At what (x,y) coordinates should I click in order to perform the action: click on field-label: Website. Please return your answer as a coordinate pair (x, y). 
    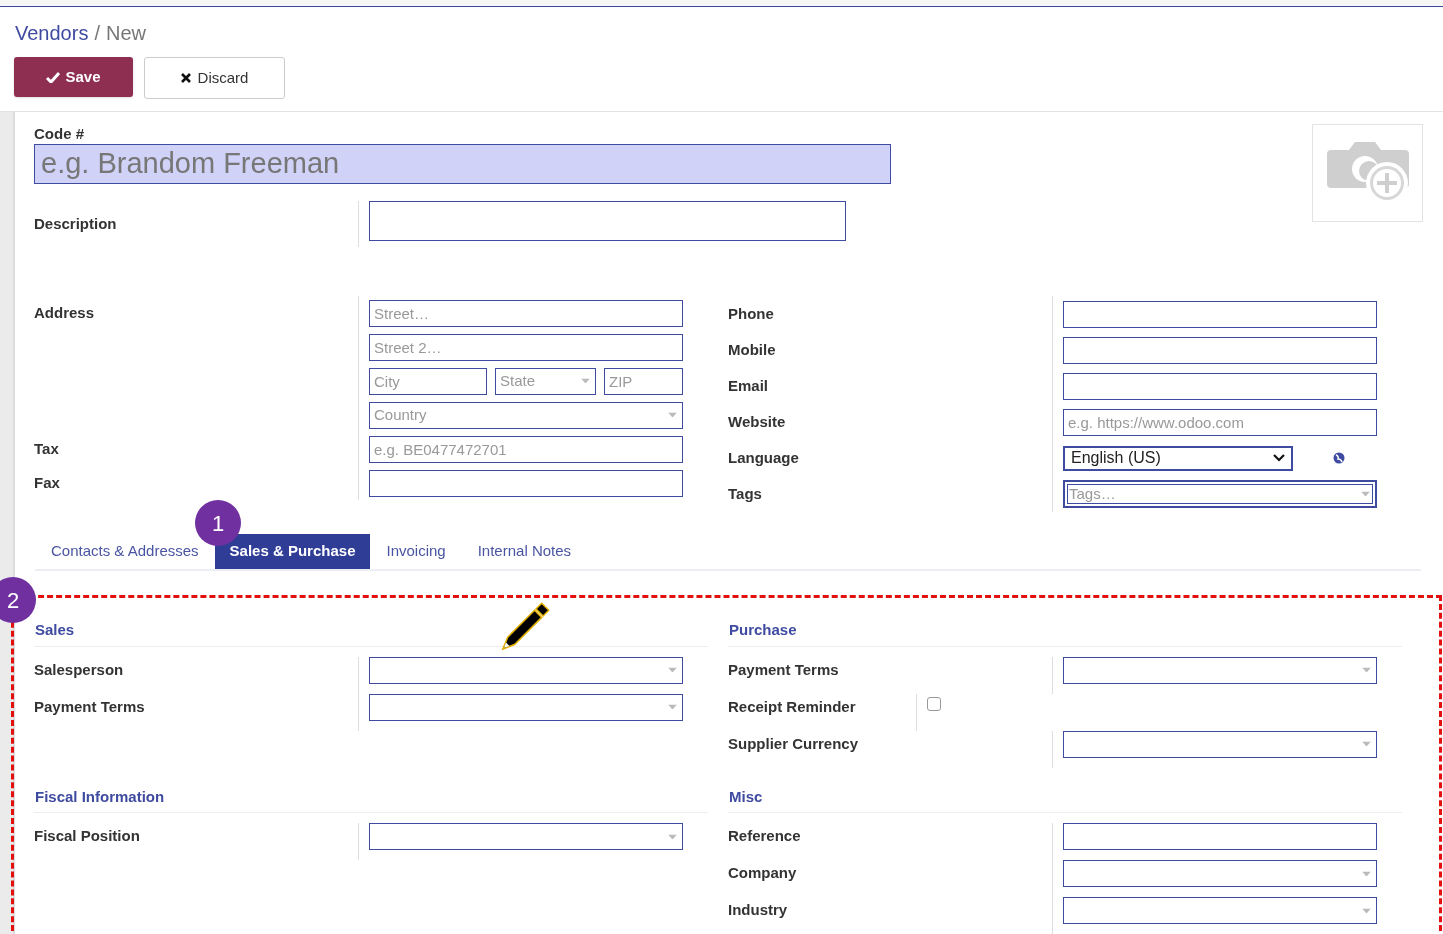
    Looking at the image, I should click on (757, 421).